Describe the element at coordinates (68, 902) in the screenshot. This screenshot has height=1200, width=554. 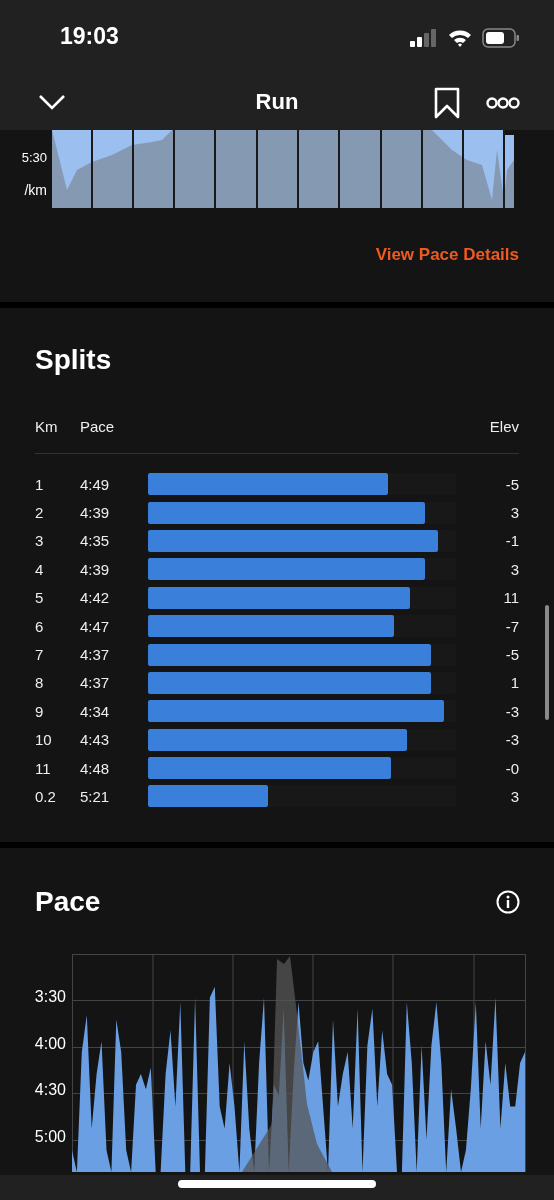
I see `section-title: Pace` at that location.